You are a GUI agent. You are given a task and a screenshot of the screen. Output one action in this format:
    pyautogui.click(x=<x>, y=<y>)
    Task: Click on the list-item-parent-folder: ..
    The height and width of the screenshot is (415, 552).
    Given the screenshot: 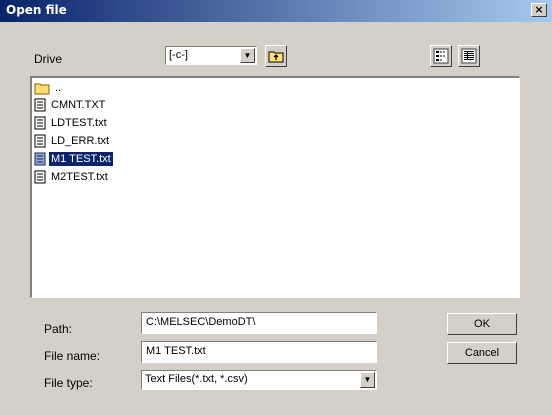 What is the action you would take?
    pyautogui.click(x=48, y=88)
    